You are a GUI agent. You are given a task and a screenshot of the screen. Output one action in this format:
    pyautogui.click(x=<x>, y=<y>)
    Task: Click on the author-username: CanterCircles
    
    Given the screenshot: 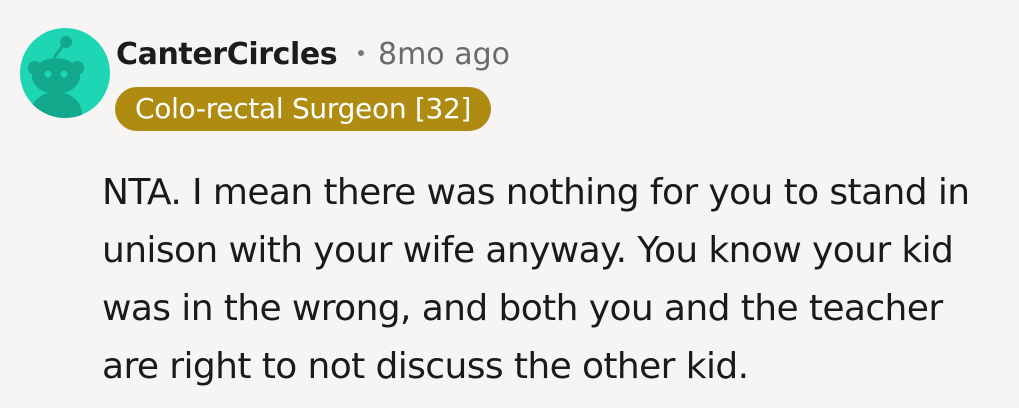 What is the action you would take?
    pyautogui.click(x=227, y=55)
    